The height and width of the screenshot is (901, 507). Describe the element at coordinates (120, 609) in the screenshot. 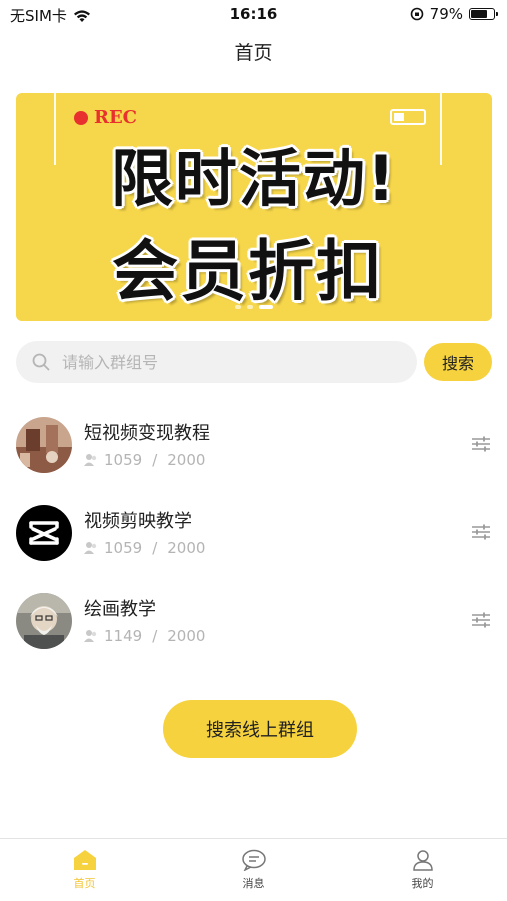

I see `group-name: 绘画教学` at that location.